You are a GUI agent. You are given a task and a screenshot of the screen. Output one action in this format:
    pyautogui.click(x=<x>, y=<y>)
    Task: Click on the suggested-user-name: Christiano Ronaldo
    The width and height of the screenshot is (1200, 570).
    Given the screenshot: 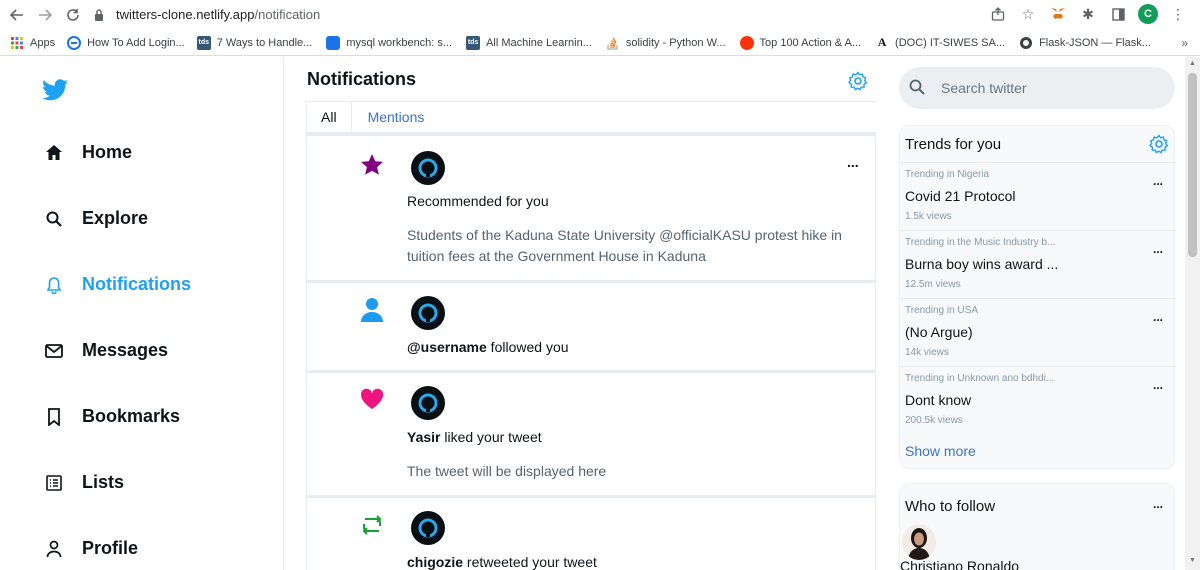 What is the action you would take?
    pyautogui.click(x=959, y=564)
    